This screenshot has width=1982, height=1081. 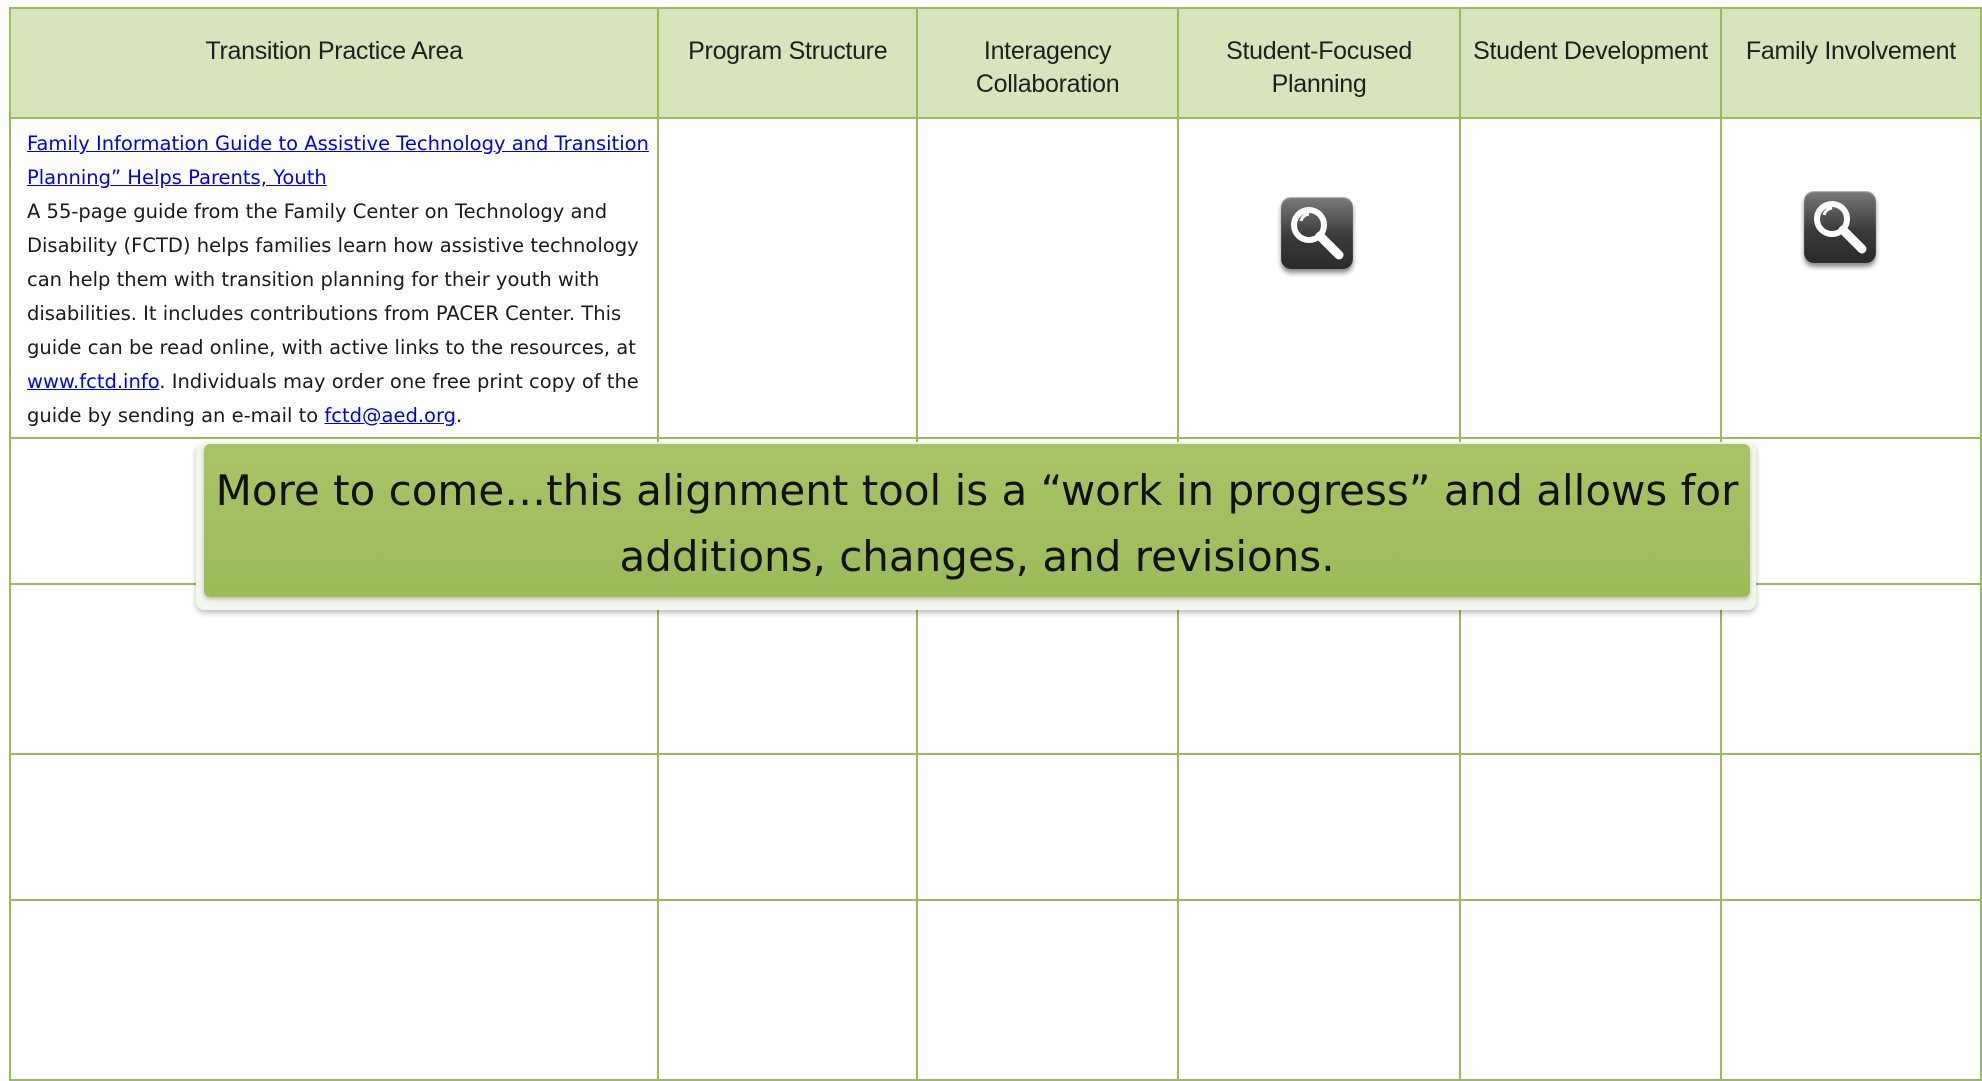 I want to click on header-family-involvement: Family Involvement, so click(x=1850, y=63).